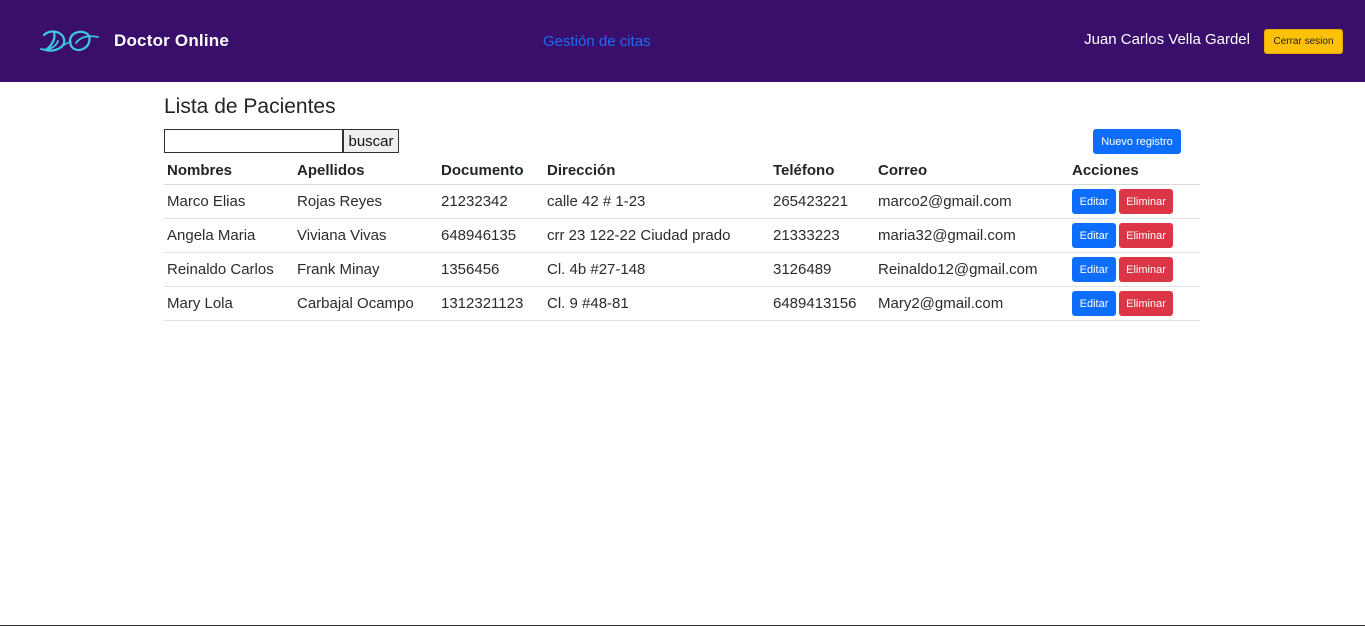 Image resolution: width=1365 pixels, height=626 pixels. What do you see at coordinates (822, 201) in the screenshot?
I see `cell-telefono: 265423221` at bounding box center [822, 201].